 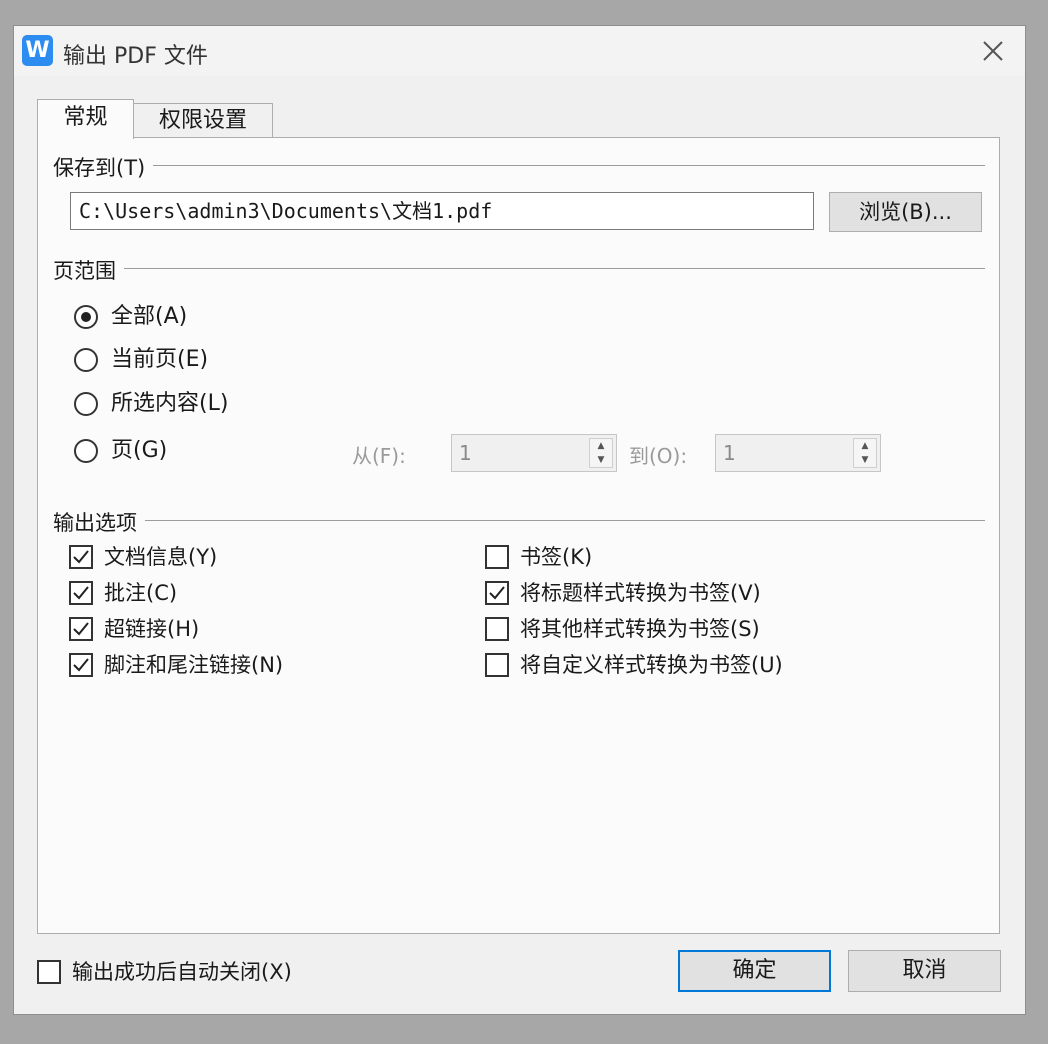 I want to click on save-to-label: 保存到(T), so click(x=103, y=167).